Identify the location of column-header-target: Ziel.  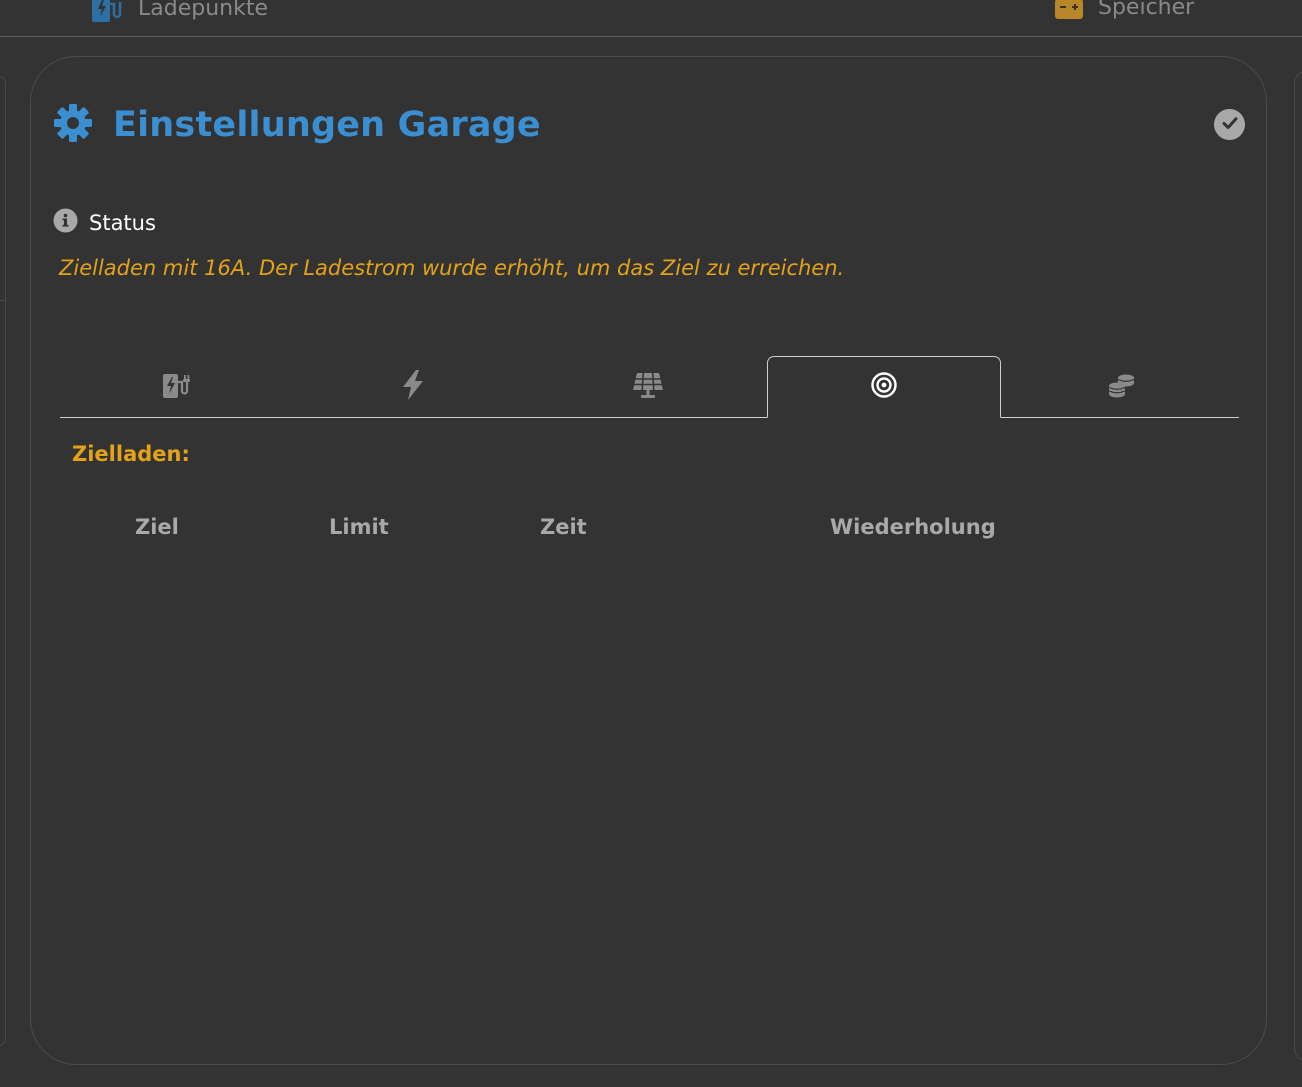
(157, 527).